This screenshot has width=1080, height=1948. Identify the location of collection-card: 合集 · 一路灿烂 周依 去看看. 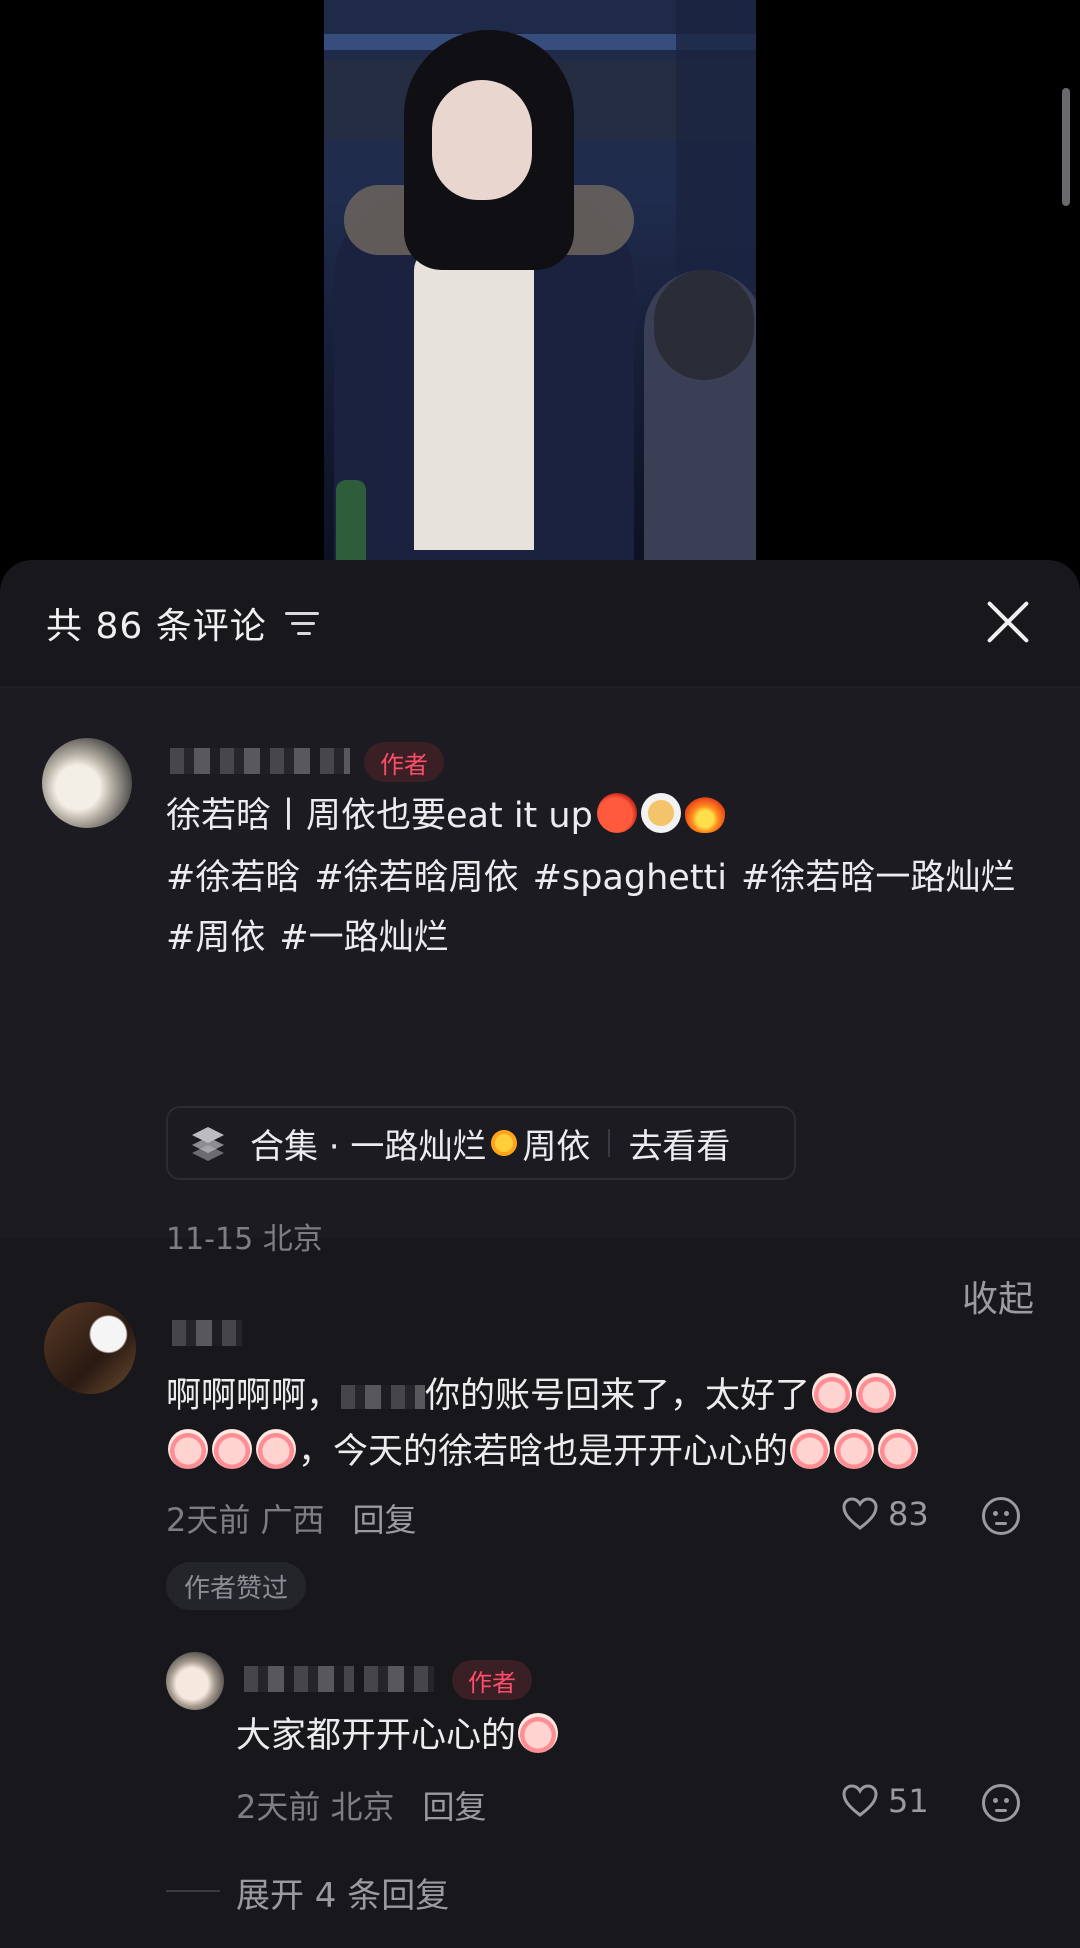
(481, 1143).